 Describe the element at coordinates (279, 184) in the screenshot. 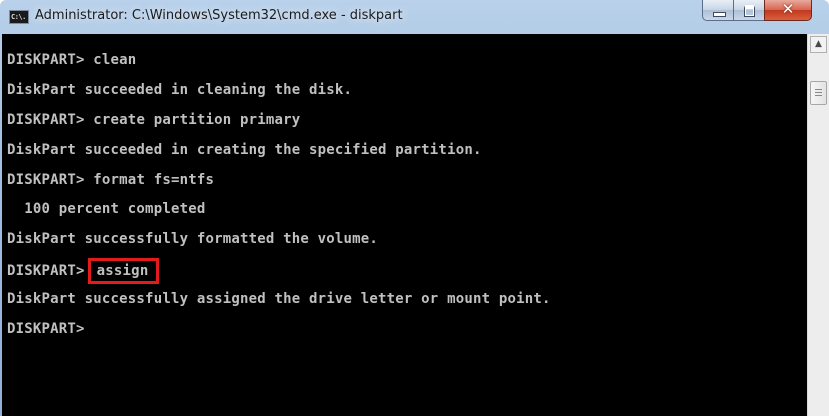

I see `console-line: DISKPART> format fs=ntfs` at that location.